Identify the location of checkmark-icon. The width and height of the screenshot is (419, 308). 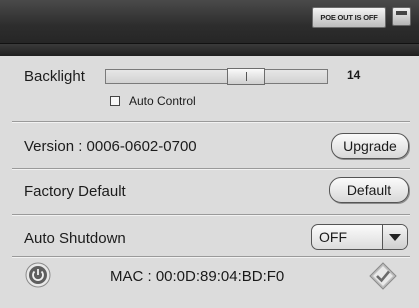
(383, 276).